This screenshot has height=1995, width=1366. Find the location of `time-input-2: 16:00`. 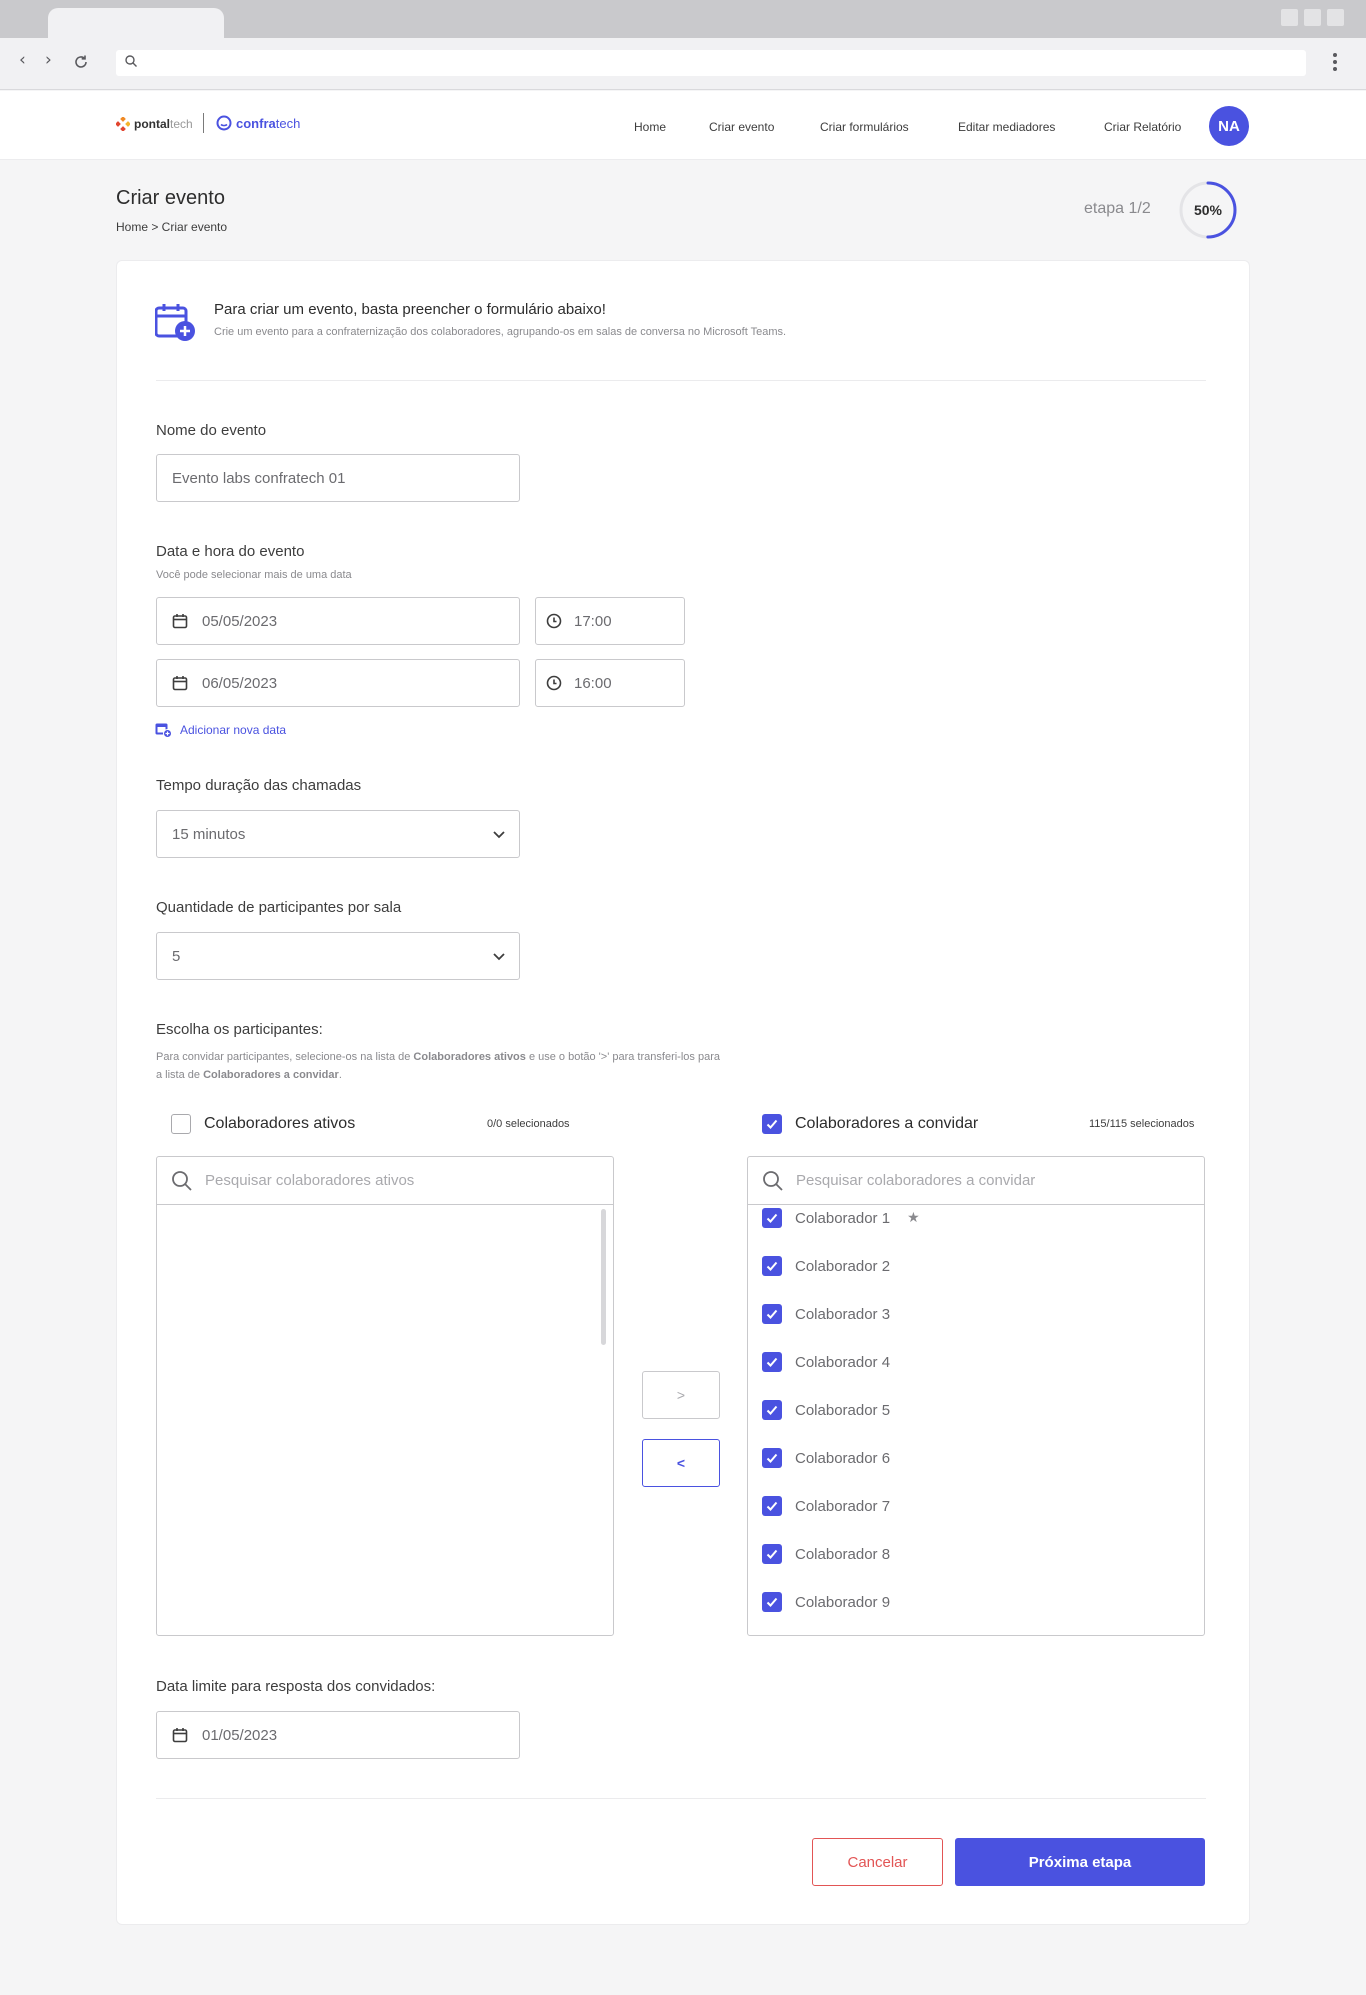

time-input-2: 16:00 is located at coordinates (610, 683).